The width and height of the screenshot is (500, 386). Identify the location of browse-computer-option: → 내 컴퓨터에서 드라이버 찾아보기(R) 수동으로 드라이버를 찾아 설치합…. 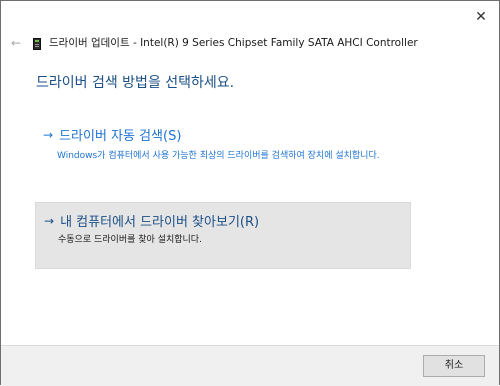
(223, 235).